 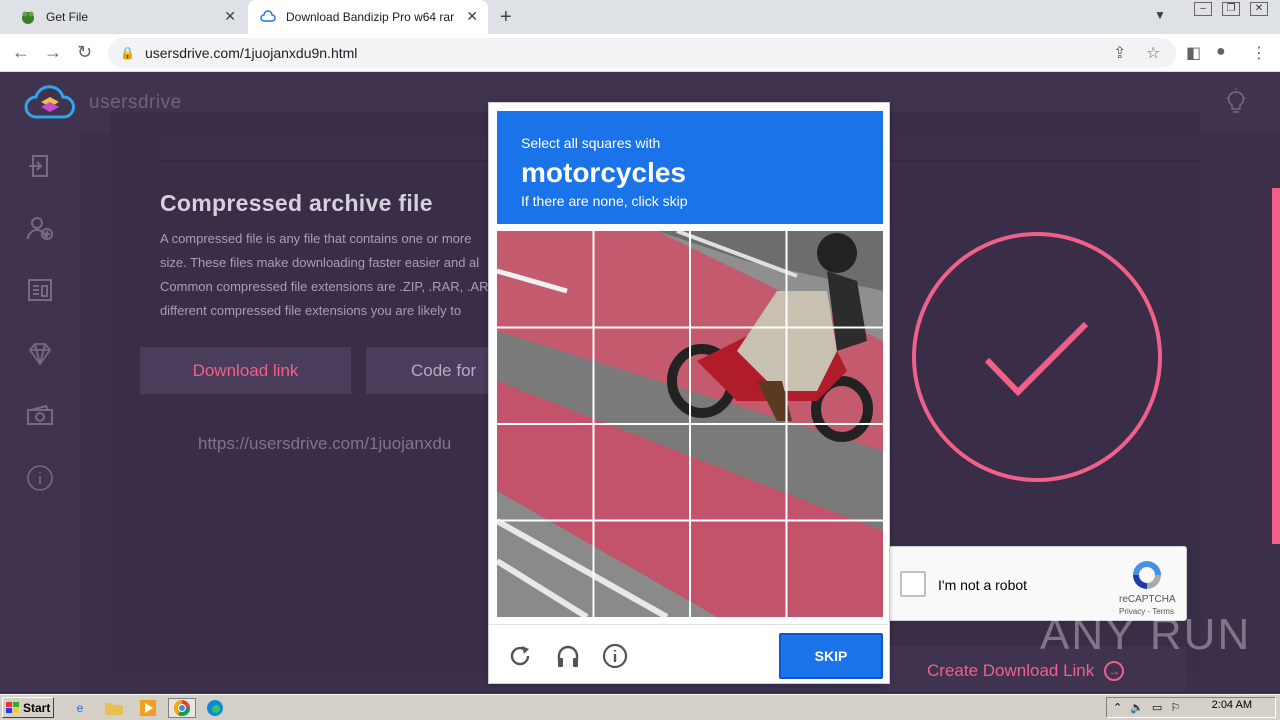 I want to click on start-button: Start, so click(x=28, y=707).